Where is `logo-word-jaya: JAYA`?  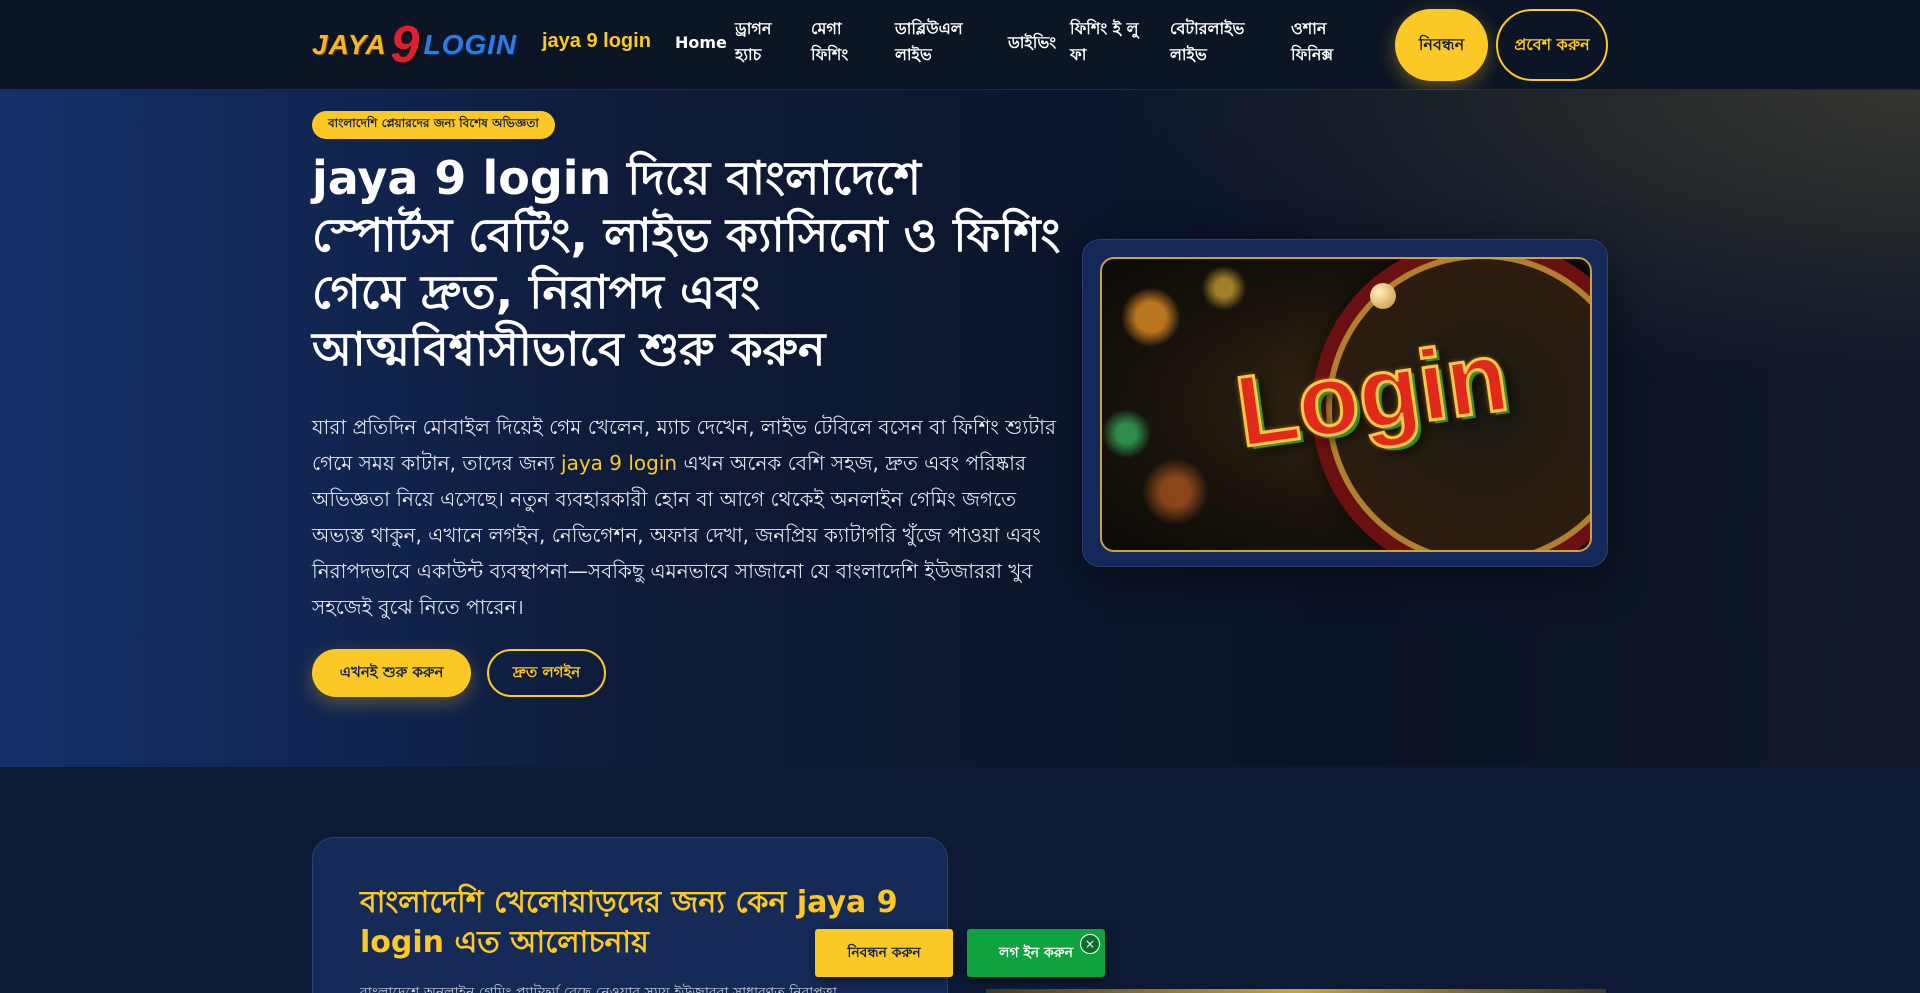
logo-word-jaya: JAYA is located at coordinates (349, 44).